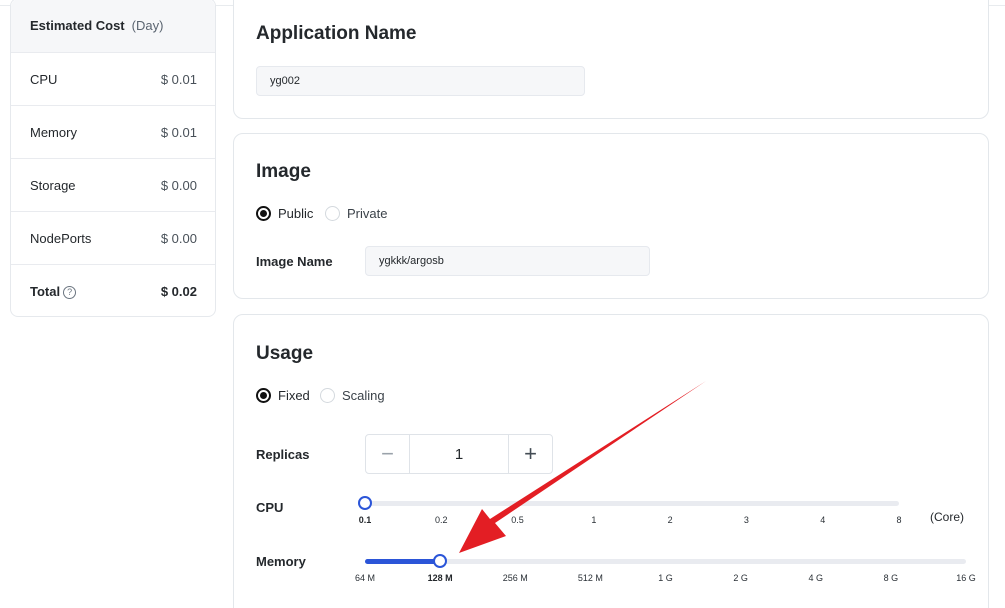  What do you see at coordinates (113, 185) in the screenshot?
I see `cost-row-storage: Storage $ 0.00` at bounding box center [113, 185].